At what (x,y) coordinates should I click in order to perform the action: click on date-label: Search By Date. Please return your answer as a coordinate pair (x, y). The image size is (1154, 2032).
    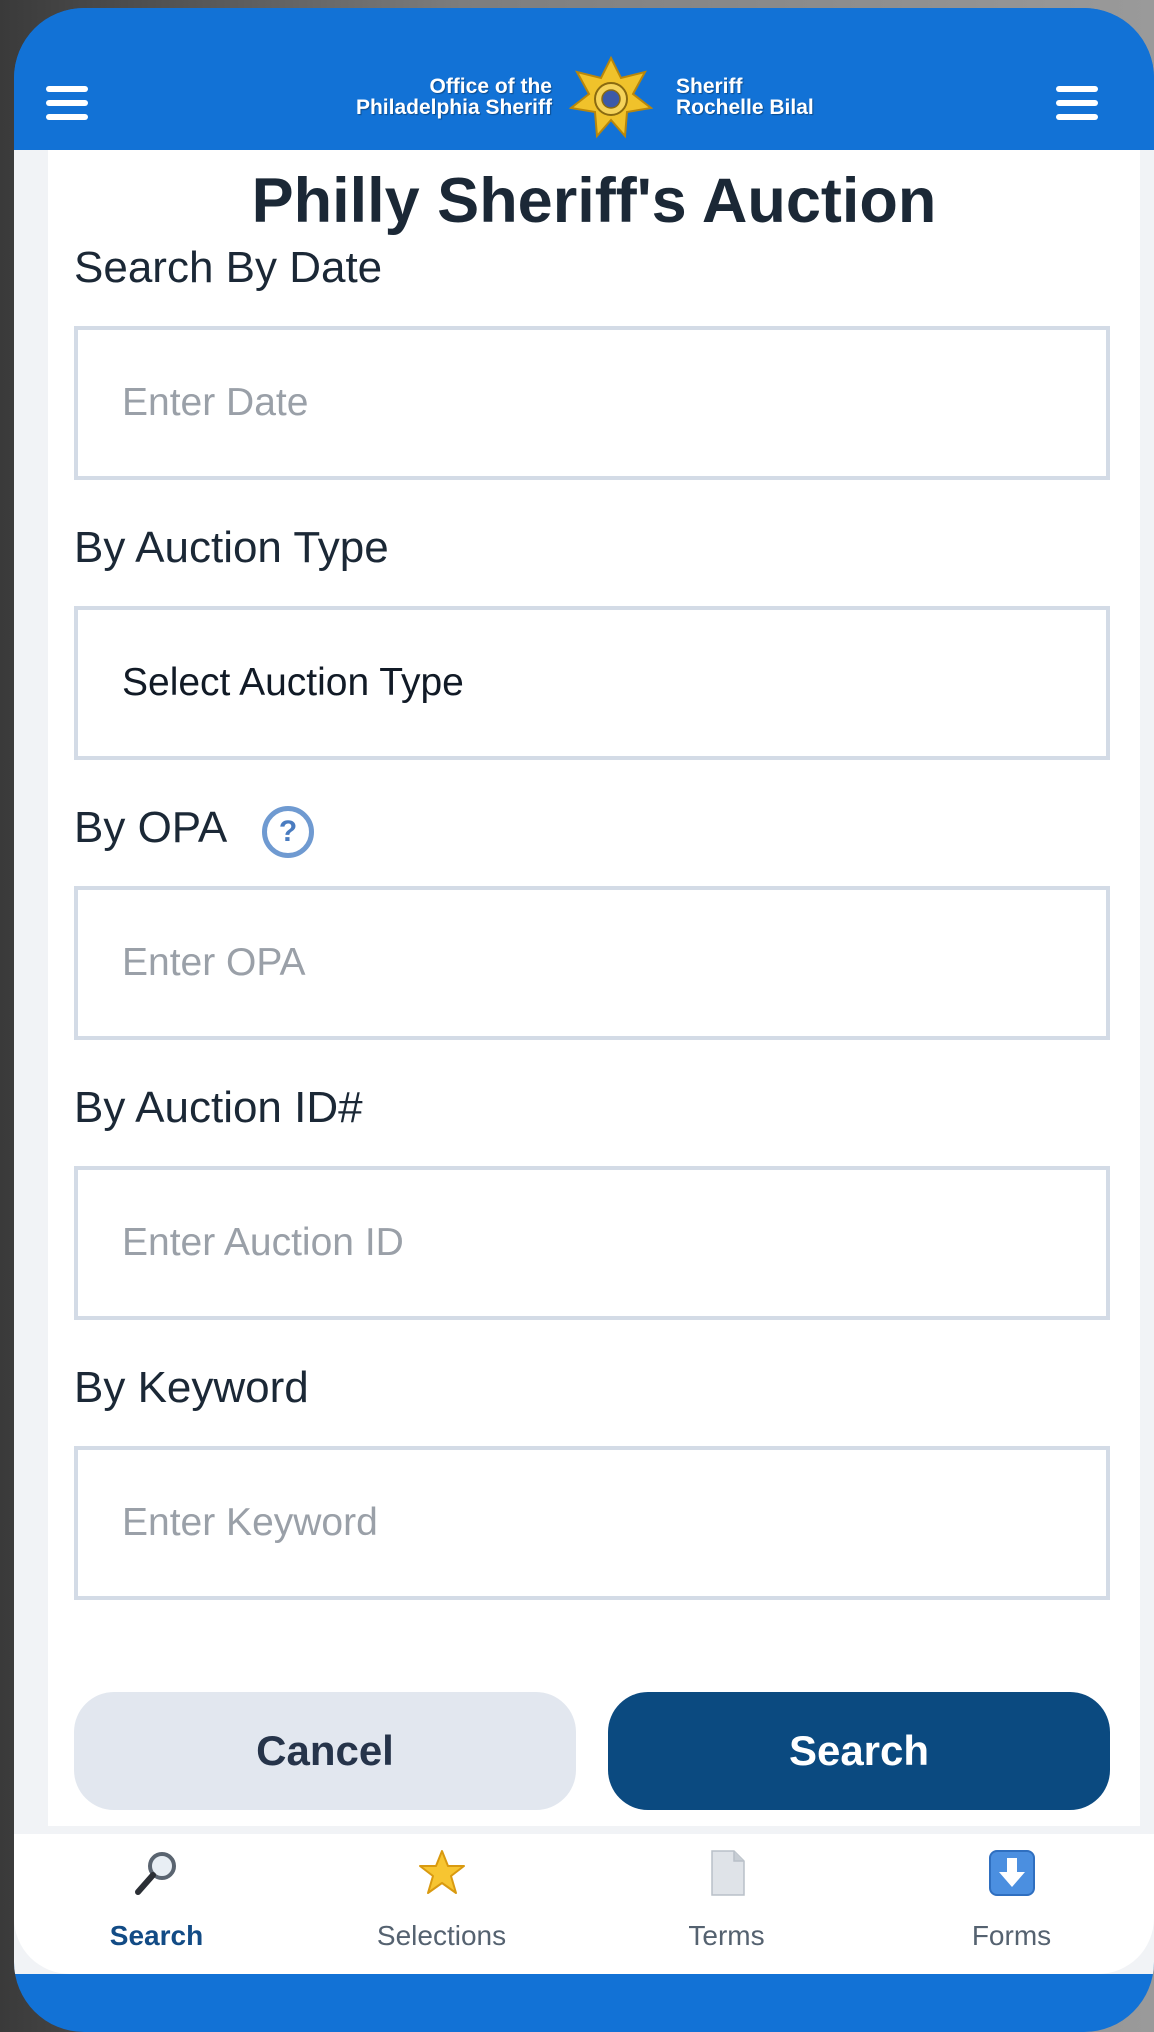
    Looking at the image, I should click on (228, 267).